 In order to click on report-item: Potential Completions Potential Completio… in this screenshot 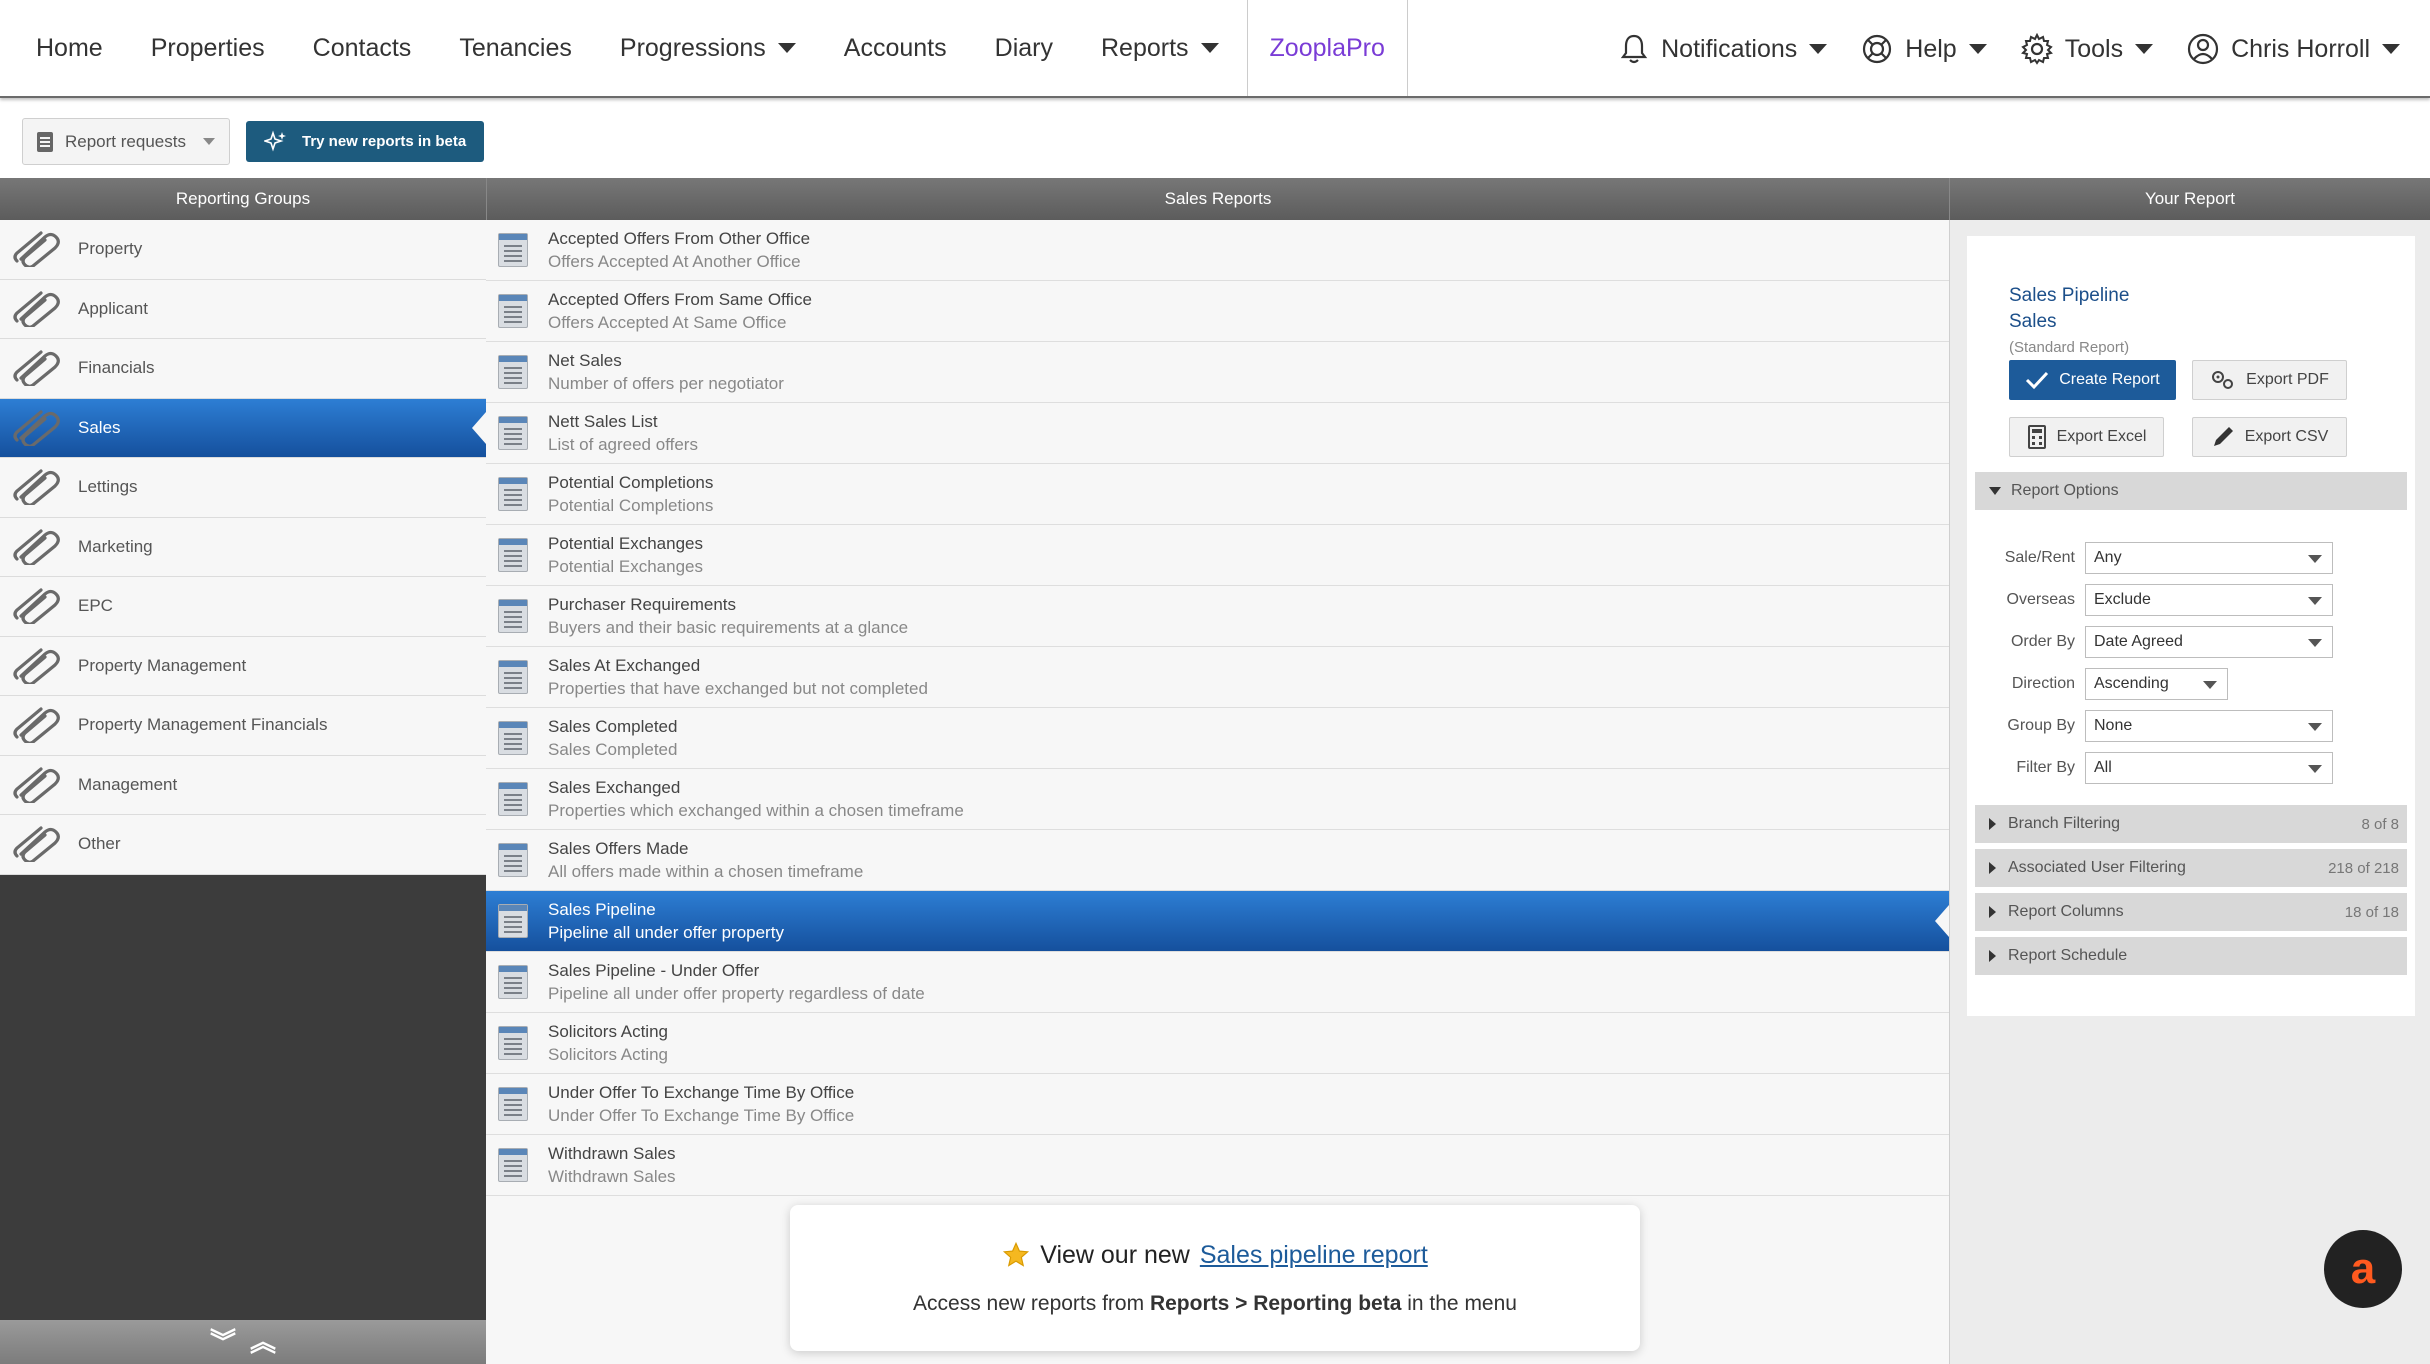, I will do `click(1217, 494)`.